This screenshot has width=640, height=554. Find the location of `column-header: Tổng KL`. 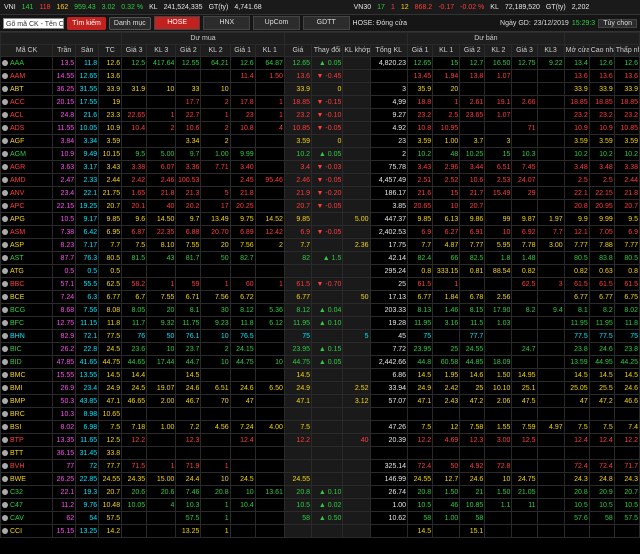

column-header: Tổng KL is located at coordinates (389, 50).